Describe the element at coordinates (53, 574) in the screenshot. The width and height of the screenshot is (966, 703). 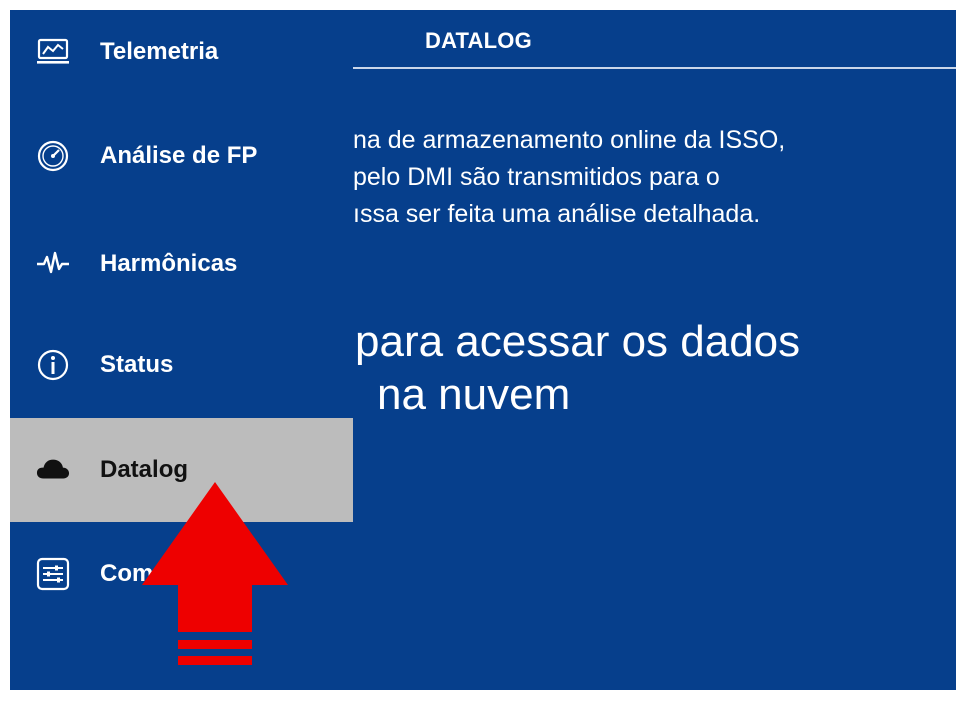
I see `sliders-icon` at that location.